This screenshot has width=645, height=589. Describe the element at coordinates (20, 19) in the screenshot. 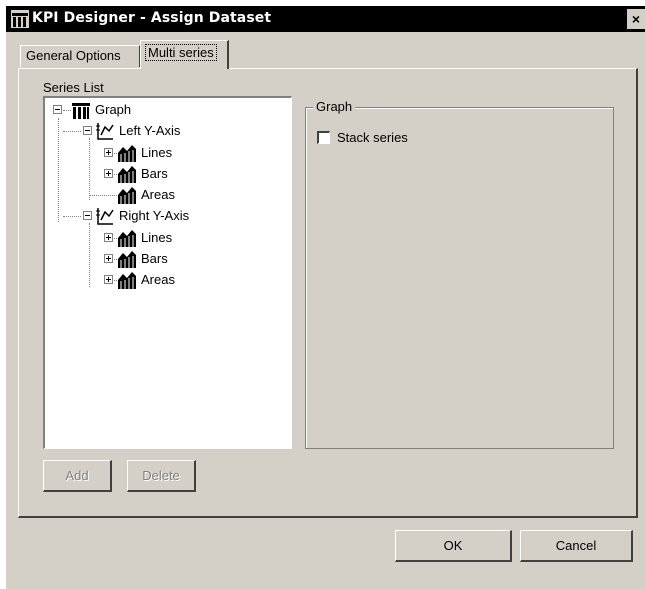

I see `app-icon` at that location.